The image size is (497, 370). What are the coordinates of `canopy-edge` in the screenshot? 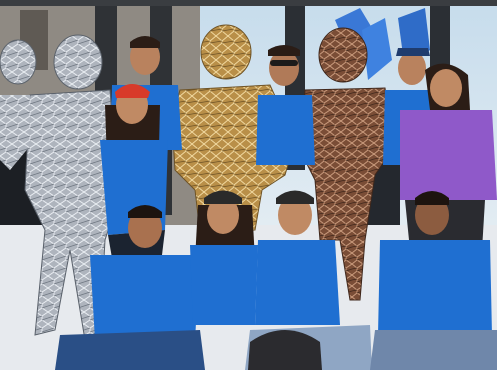 It's located at (248, 3).